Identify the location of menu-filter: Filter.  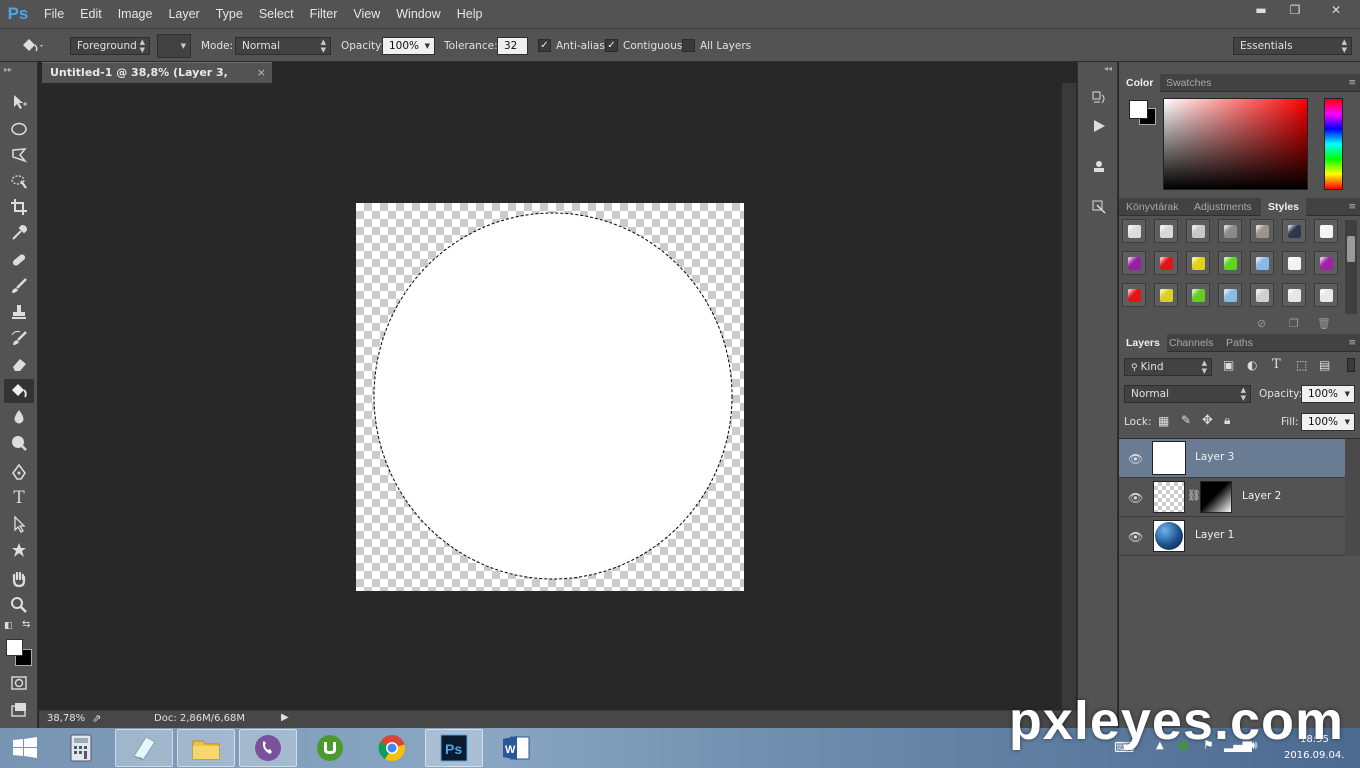
(324, 14).